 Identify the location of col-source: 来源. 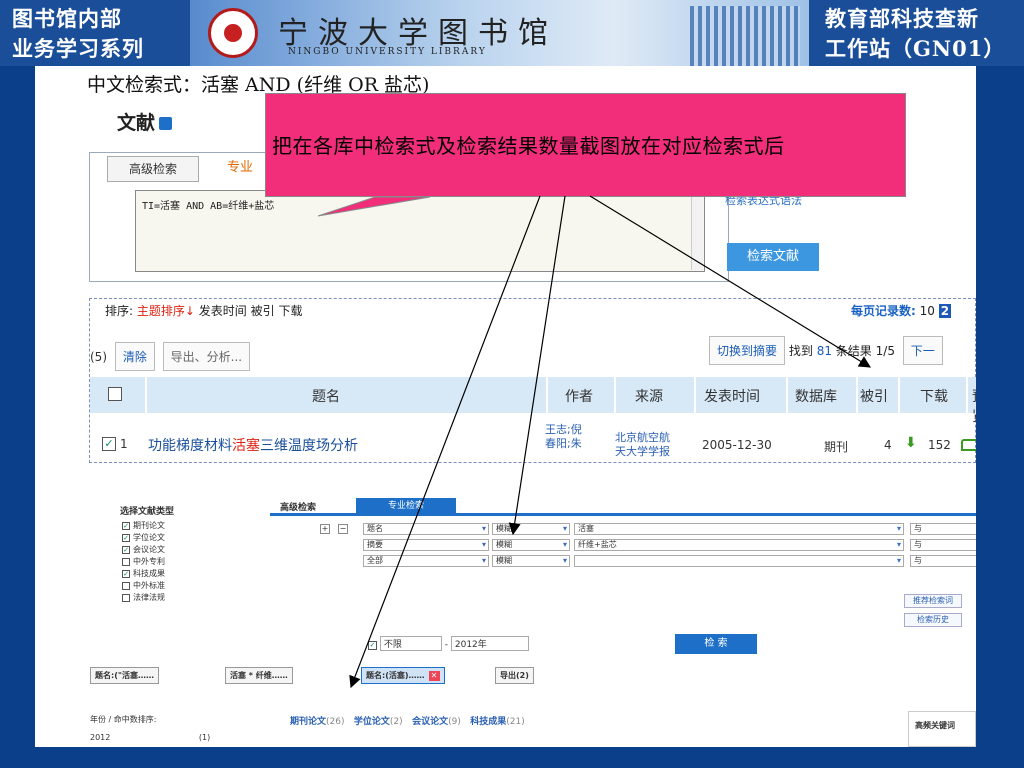
(649, 396).